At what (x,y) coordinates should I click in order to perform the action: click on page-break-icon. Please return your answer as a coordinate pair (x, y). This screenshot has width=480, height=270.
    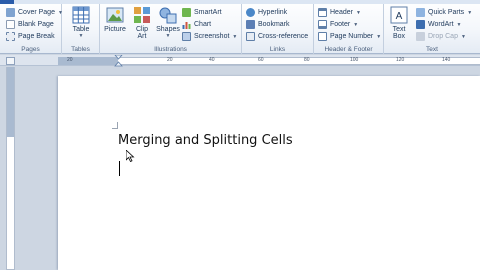
    Looking at the image, I should click on (10, 36).